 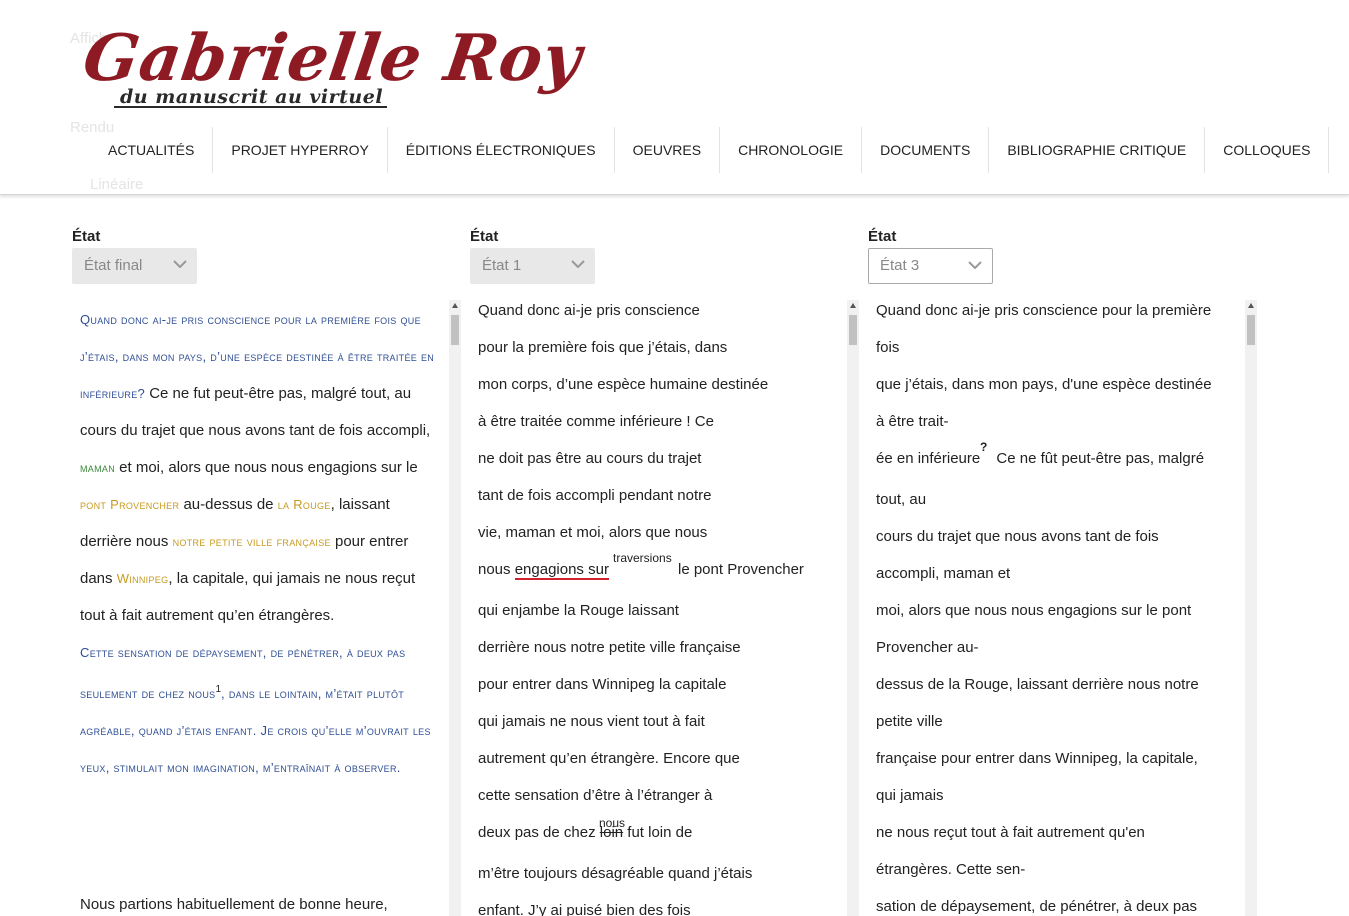 What do you see at coordinates (668, 150) in the screenshot?
I see `nav-oeuvres: OEUVRES` at bounding box center [668, 150].